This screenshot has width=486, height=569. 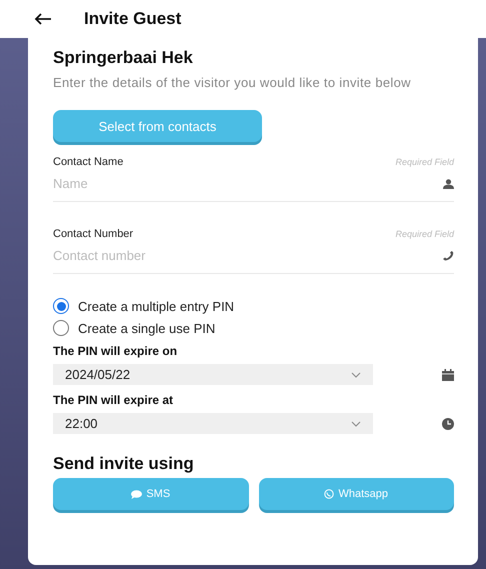 What do you see at coordinates (88, 162) in the screenshot?
I see `field-label: Contact Name` at bounding box center [88, 162].